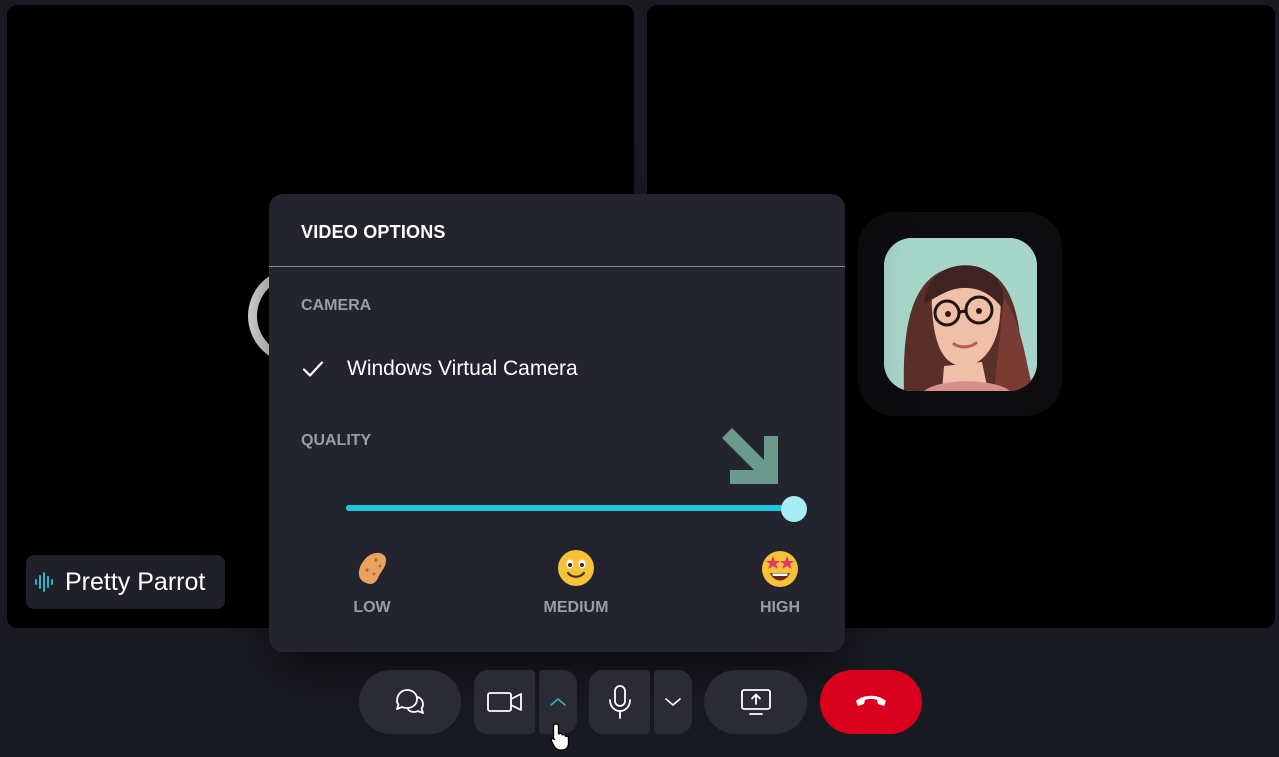 This screenshot has width=1279, height=757. I want to click on remote-avatar, so click(960, 314).